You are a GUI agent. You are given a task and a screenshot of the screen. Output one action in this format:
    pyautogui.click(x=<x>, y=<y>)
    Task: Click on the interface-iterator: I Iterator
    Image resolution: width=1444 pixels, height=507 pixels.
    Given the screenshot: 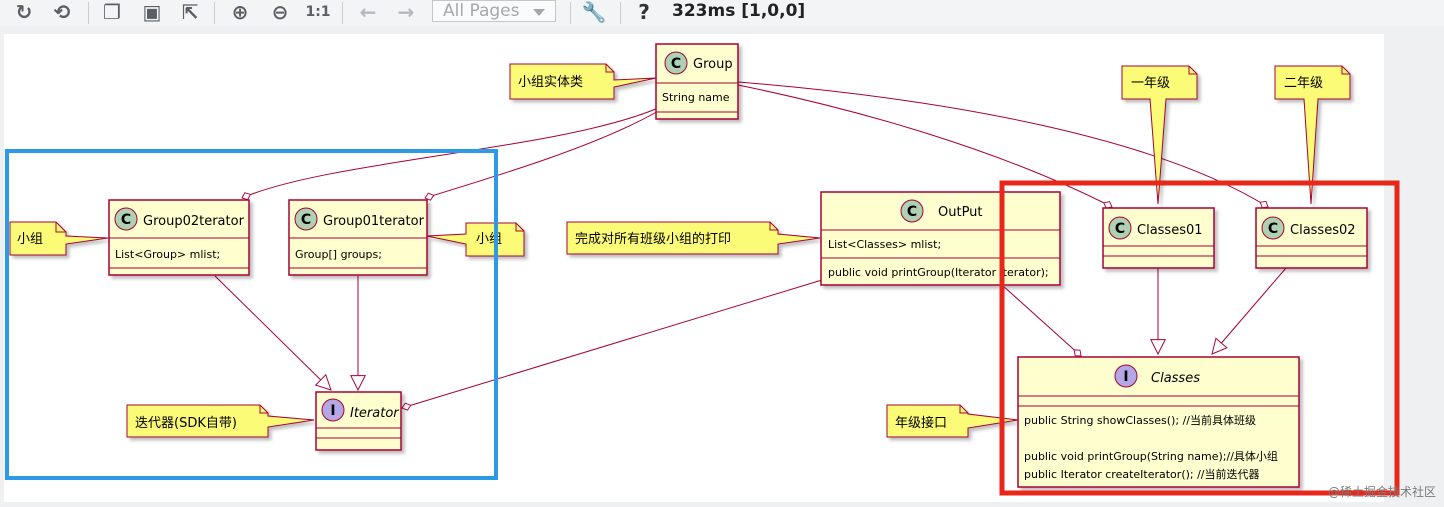 What is the action you would take?
    pyautogui.click(x=358, y=421)
    